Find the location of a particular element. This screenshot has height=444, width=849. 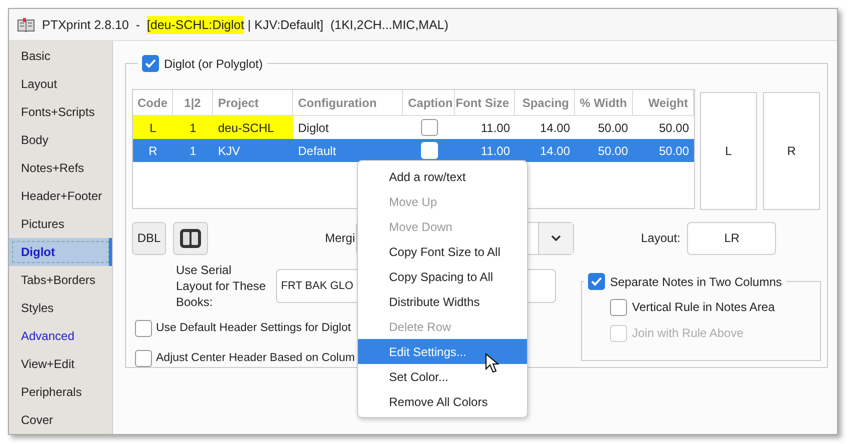

window-title: | KJV:Default] (1KI,2CH...MIC,MAL) is located at coordinates (347, 25).